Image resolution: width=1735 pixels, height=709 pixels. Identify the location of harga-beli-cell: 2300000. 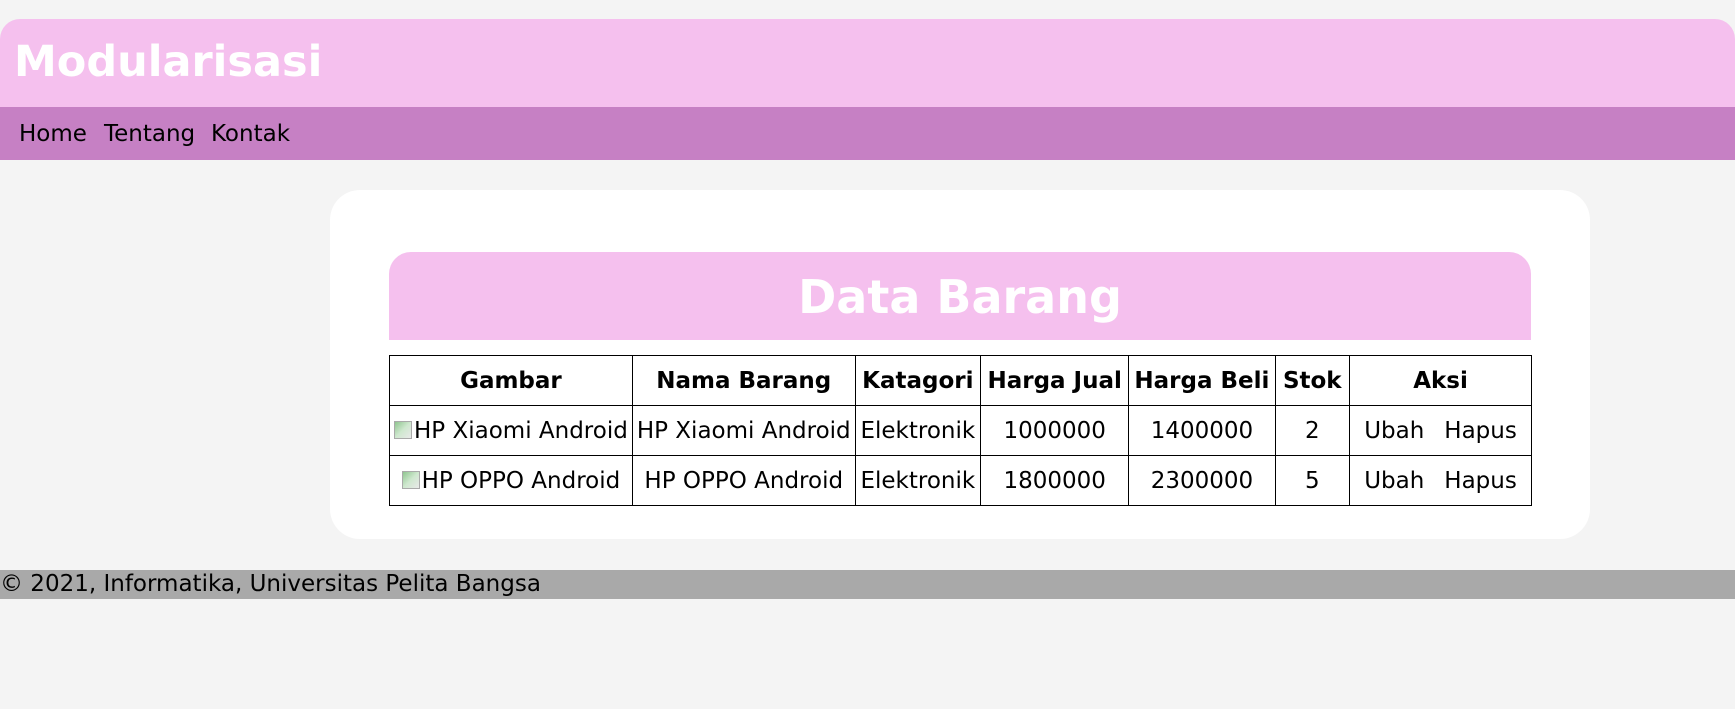
(1202, 480).